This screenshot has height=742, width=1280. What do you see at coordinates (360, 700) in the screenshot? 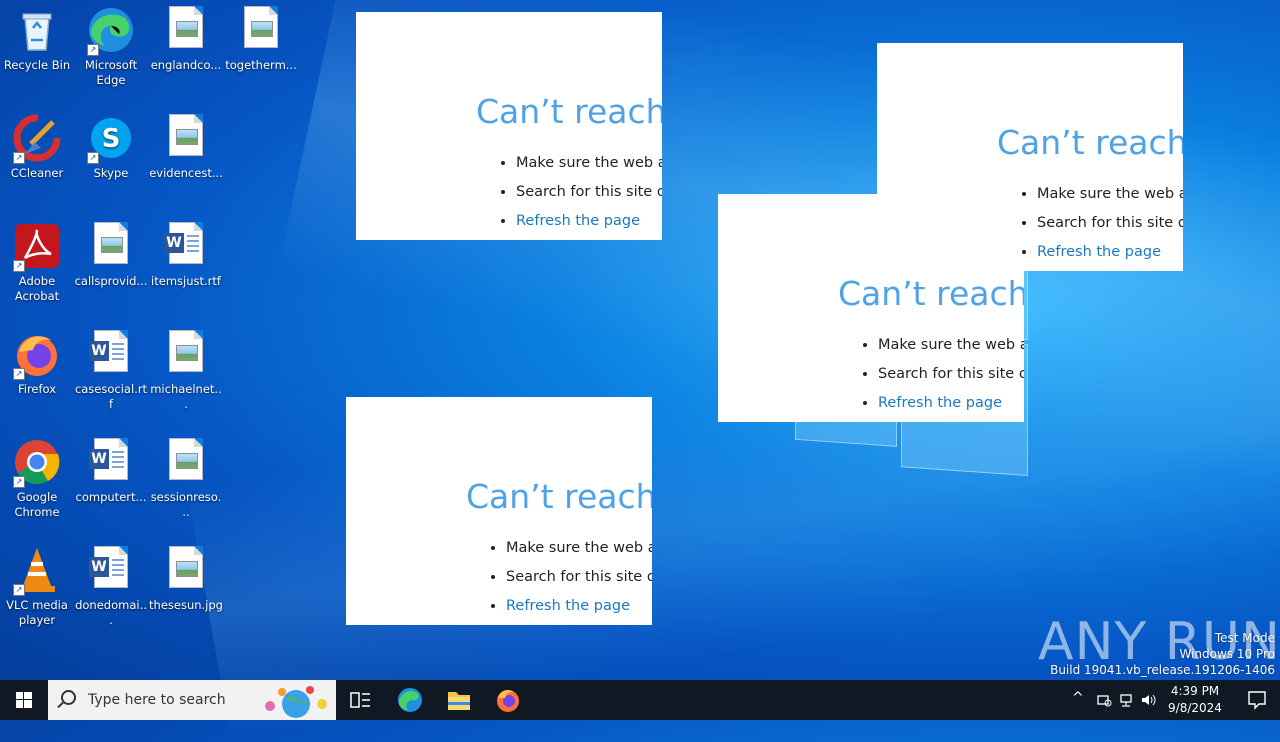
I see `task-view-button` at bounding box center [360, 700].